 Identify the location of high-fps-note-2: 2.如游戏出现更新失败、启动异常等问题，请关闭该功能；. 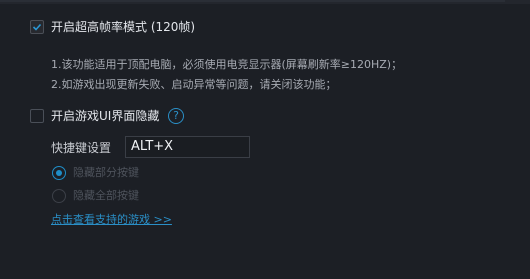
(194, 84).